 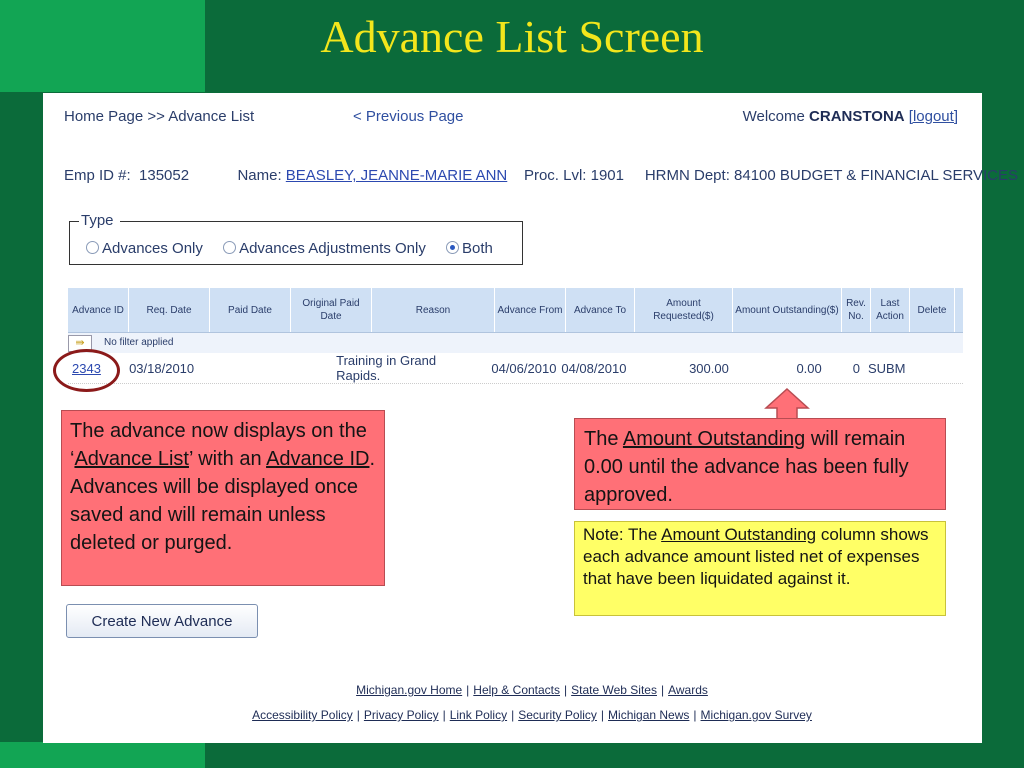 I want to click on filter-status: No filter applied, so click(x=139, y=342).